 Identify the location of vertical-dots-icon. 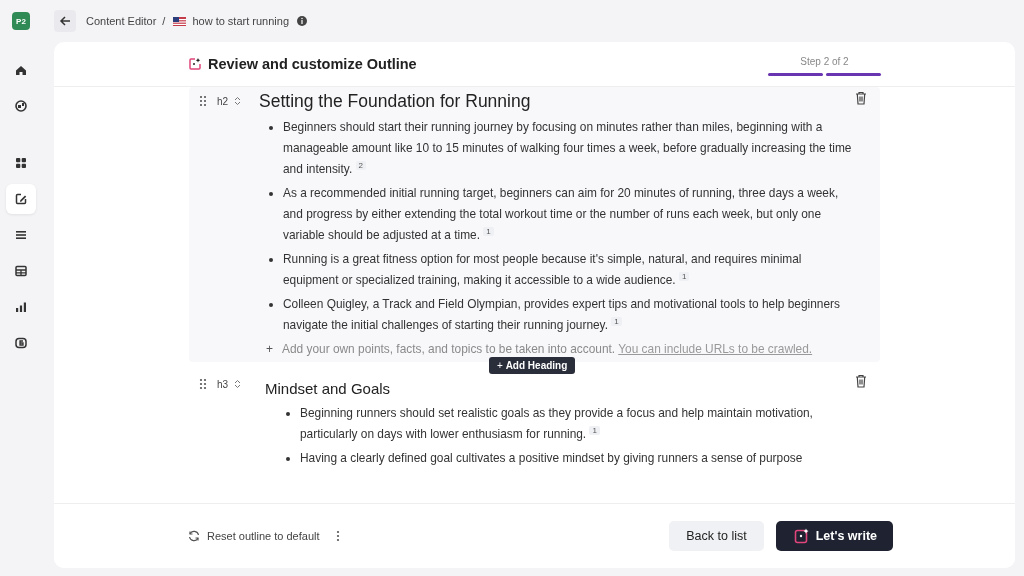
(337, 536).